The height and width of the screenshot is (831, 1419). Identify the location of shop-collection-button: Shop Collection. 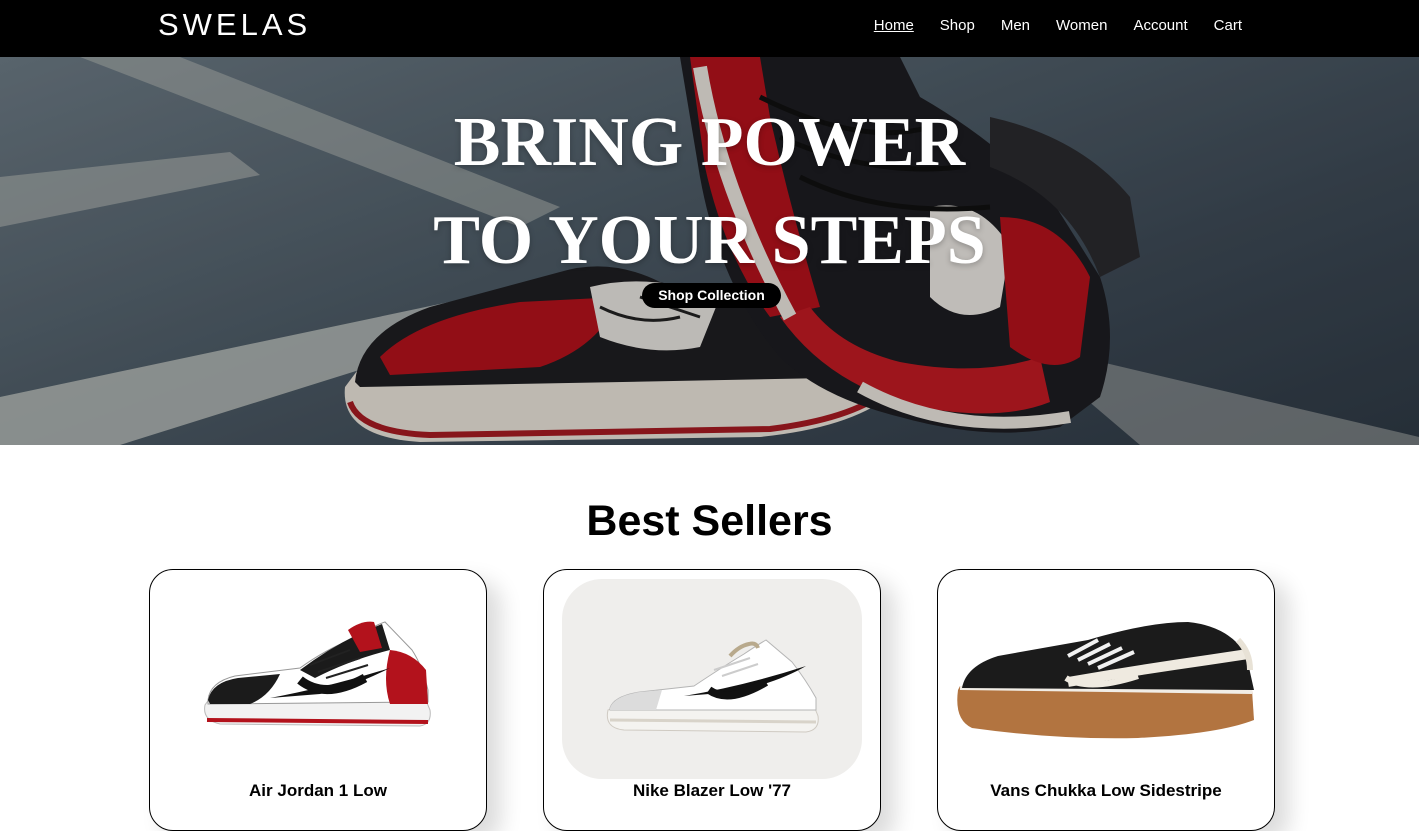
(711, 295).